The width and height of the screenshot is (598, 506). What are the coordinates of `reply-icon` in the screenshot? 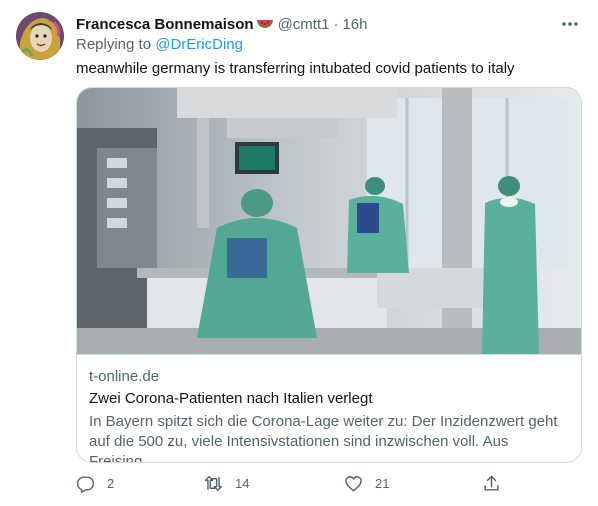 It's located at (85, 484).